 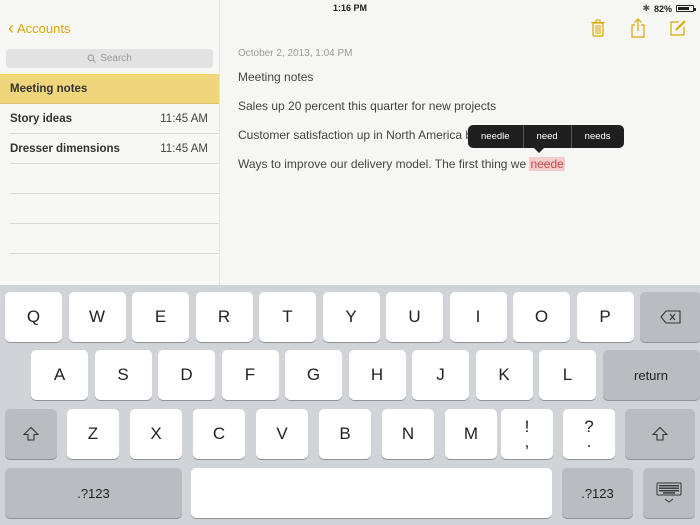 I want to click on key-j: J, so click(x=440, y=375).